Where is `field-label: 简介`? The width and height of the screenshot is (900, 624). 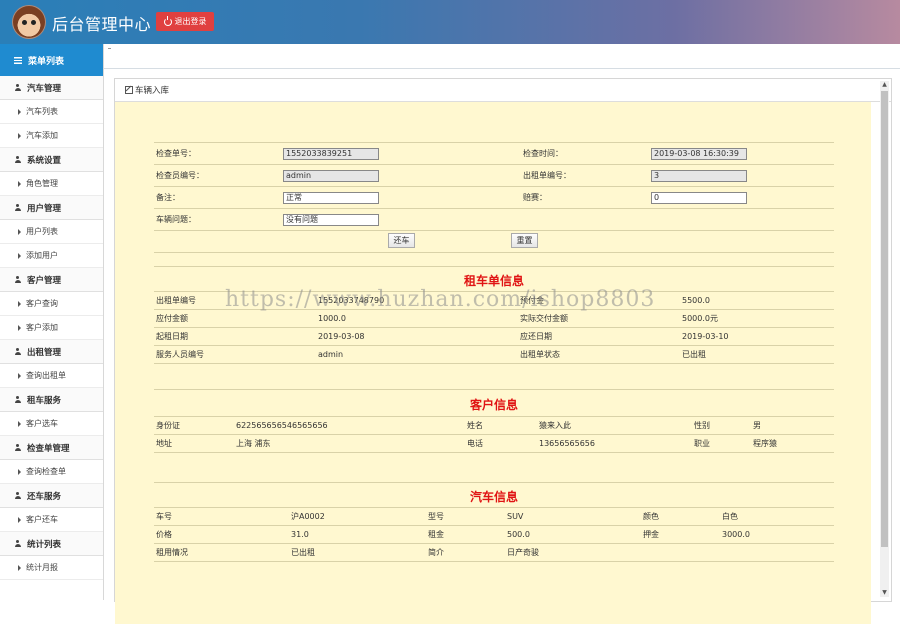
field-label: 简介 is located at coordinates (465, 553).